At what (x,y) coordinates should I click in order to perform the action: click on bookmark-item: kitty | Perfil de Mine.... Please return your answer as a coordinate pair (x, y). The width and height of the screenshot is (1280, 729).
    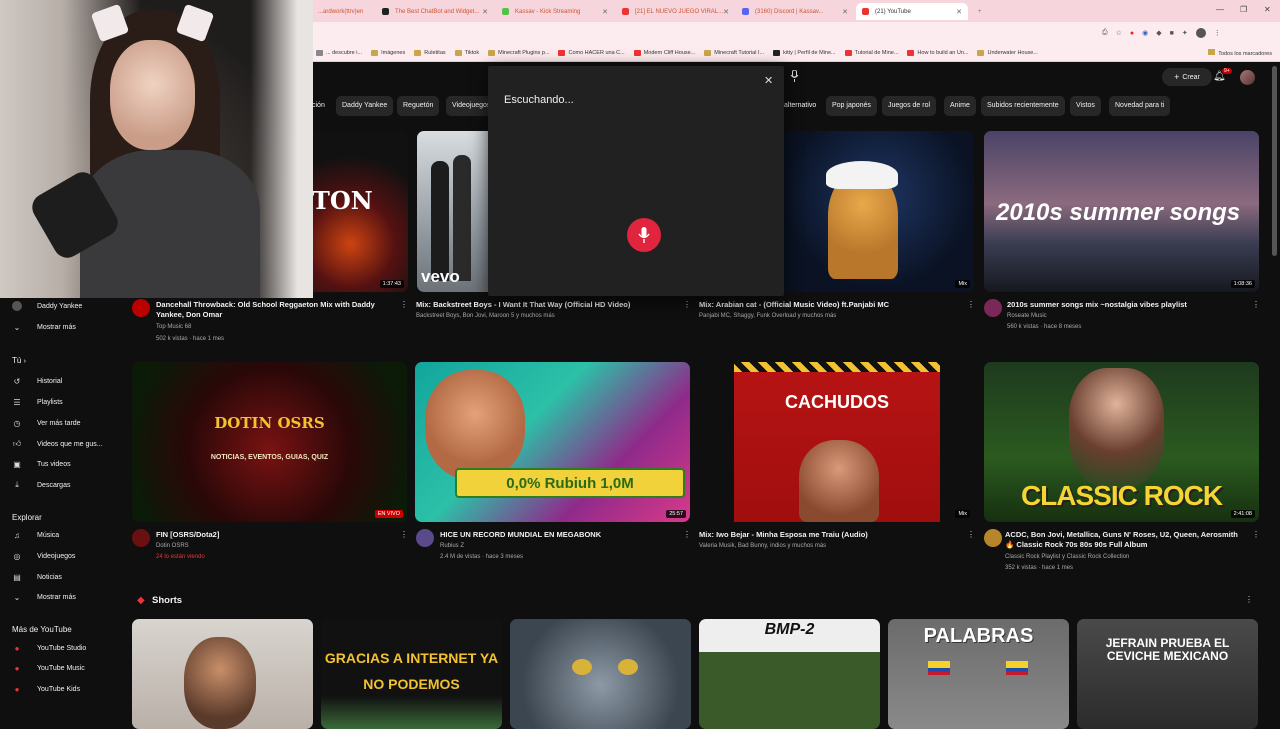
    Looking at the image, I should click on (804, 52).